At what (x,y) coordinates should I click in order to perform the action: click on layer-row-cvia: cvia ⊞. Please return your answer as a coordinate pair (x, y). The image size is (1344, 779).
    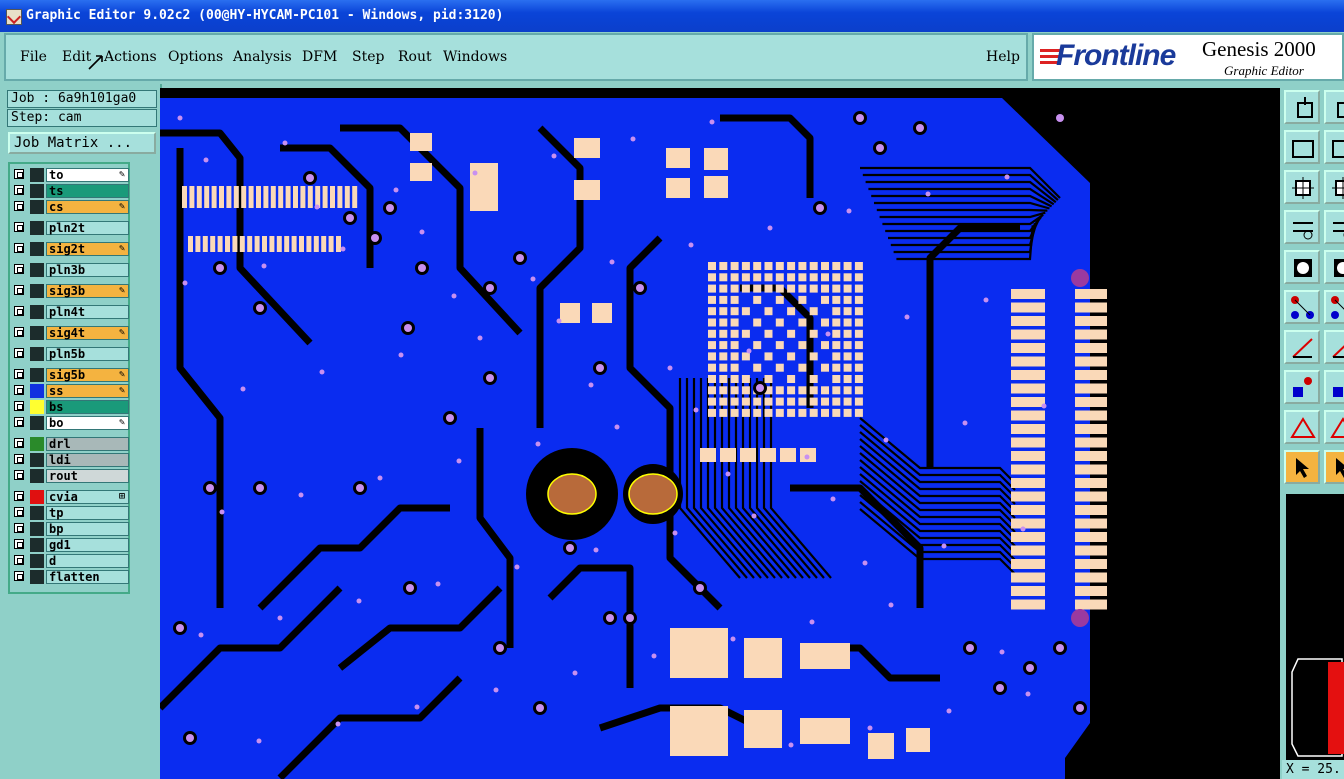
    Looking at the image, I should click on (71, 497).